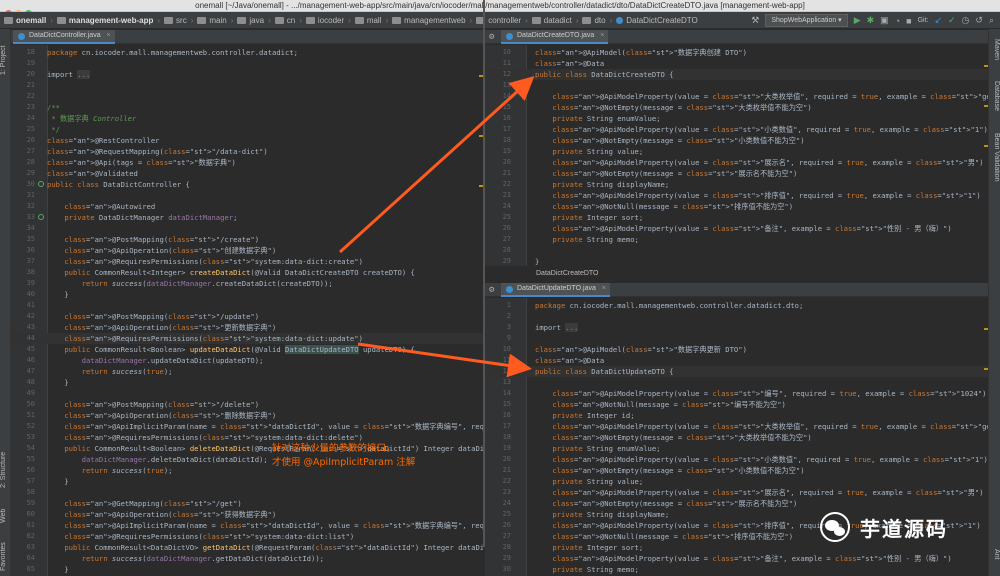  Describe the element at coordinates (904, 528) in the screenshot. I see `watermark-text: 芋道源码` at that location.